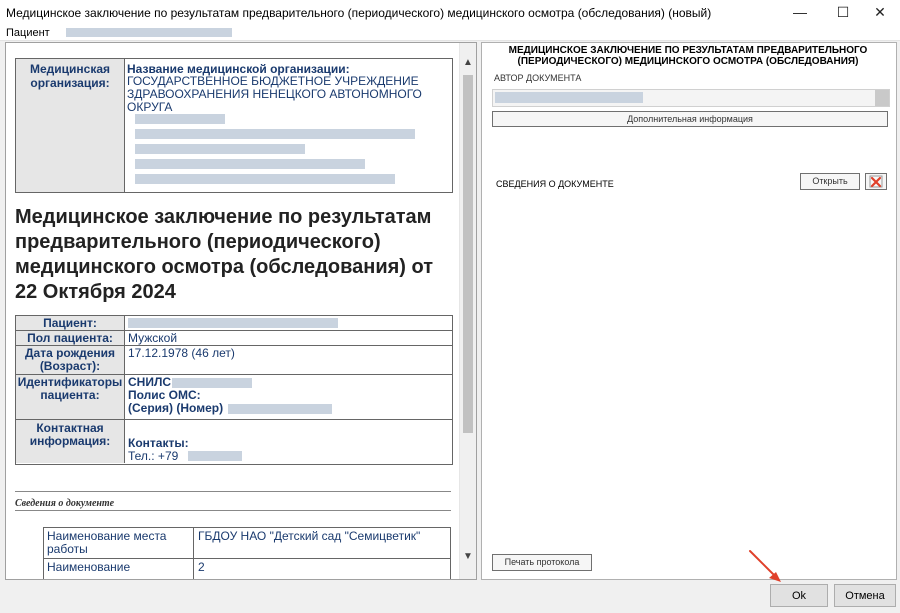 The image size is (900, 613). Describe the element at coordinates (119, 569) in the screenshot. I see `name-label: Наименование` at that location.